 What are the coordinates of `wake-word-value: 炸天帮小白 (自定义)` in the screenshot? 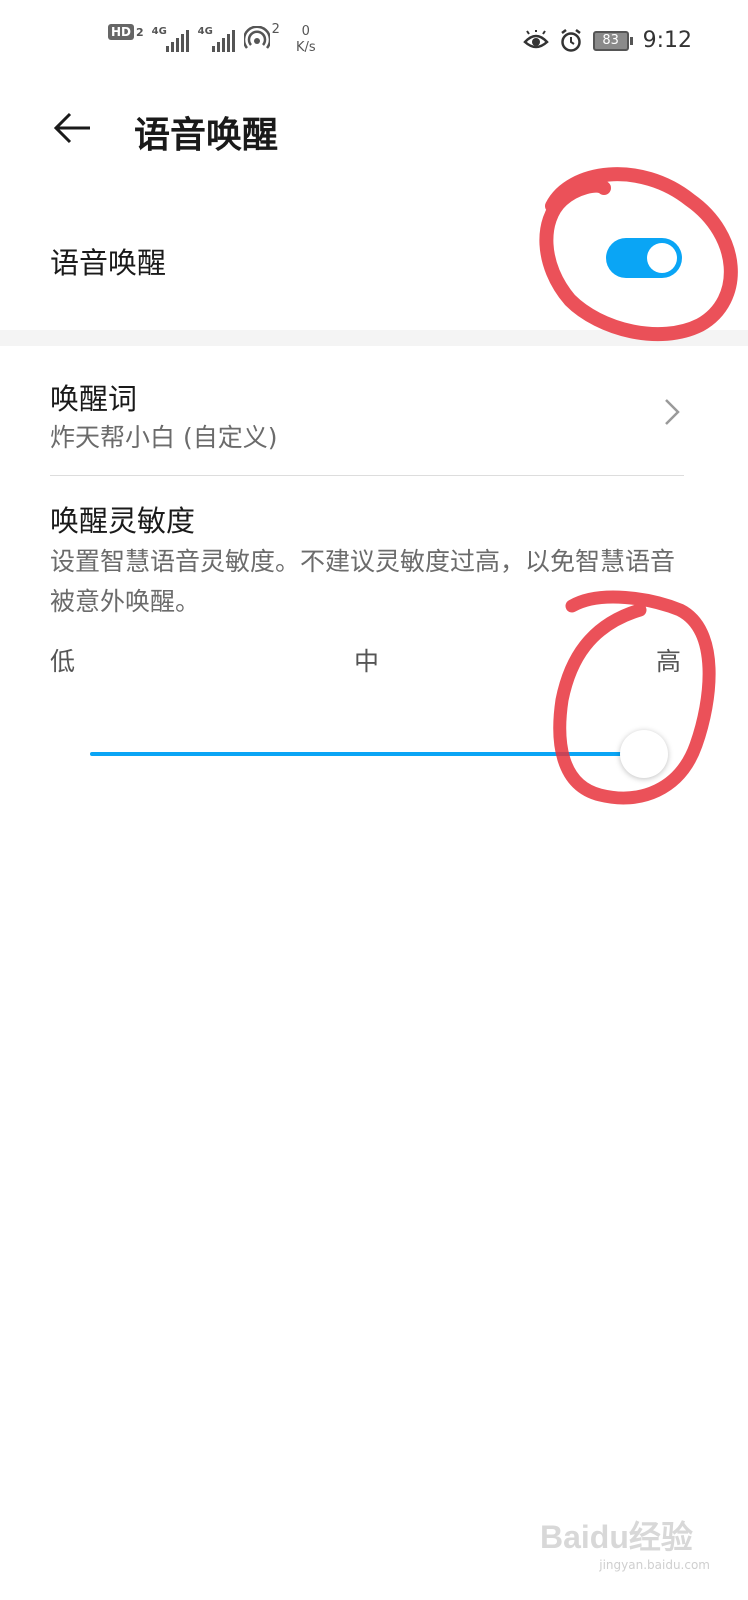 It's located at (164, 437).